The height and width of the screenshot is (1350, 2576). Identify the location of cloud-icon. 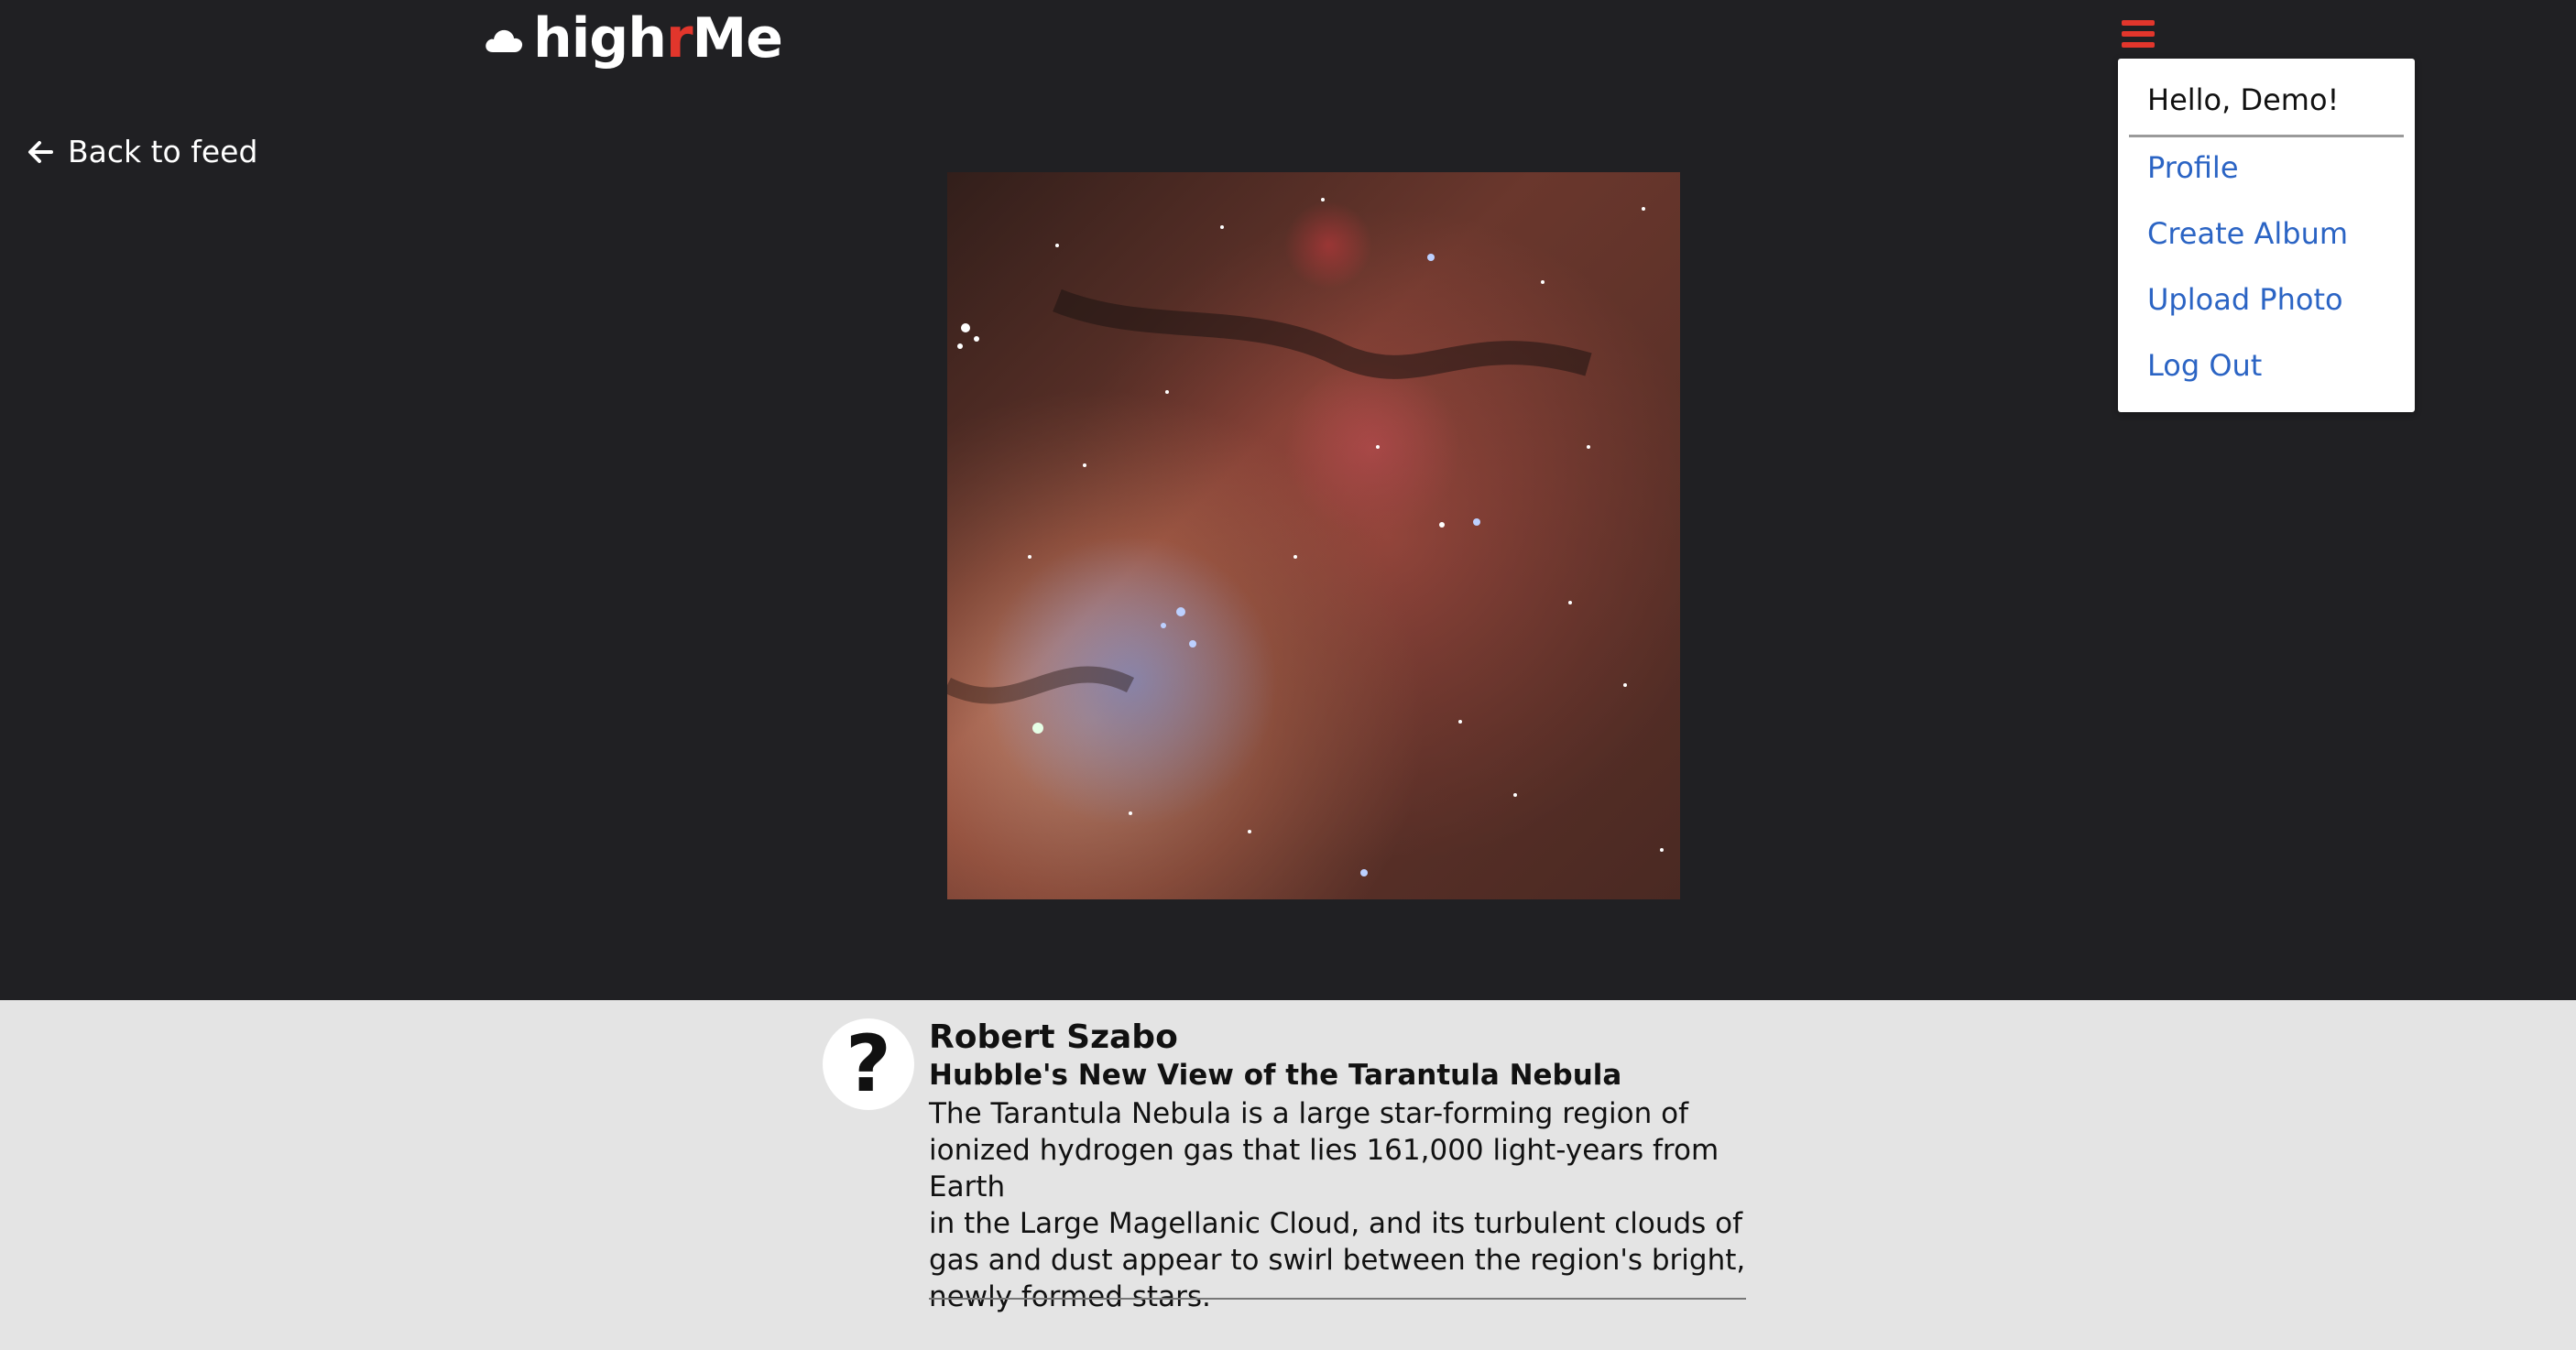
(504, 40).